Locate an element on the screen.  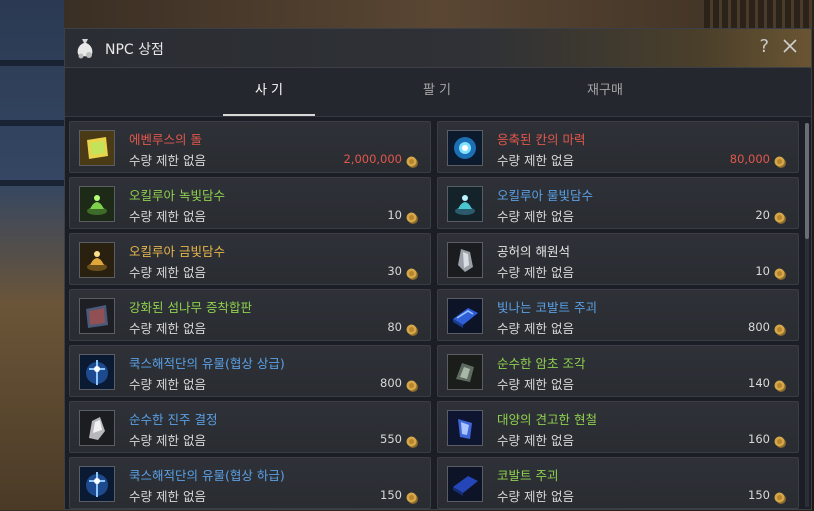
shop-item: 순수한 암초 조각수량 제한 없음 140 is located at coordinates (618, 371).